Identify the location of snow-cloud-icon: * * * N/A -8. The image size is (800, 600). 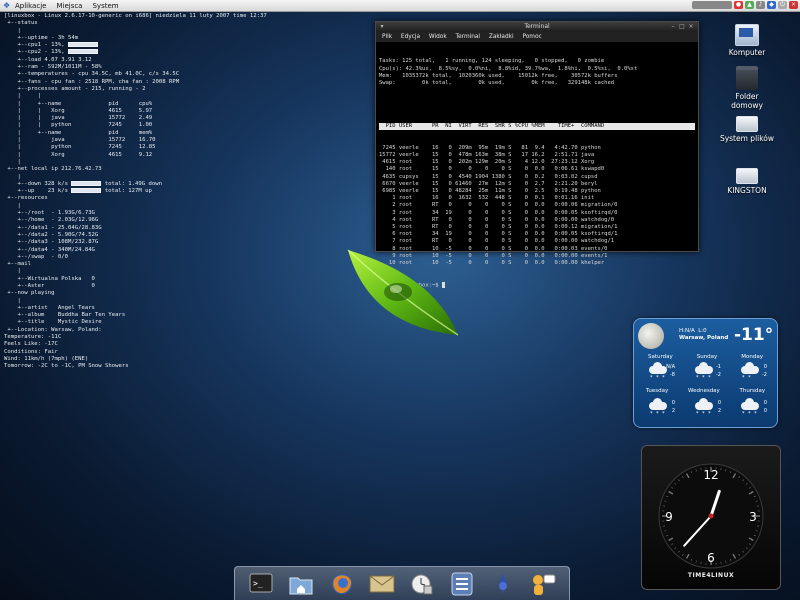
(662, 371).